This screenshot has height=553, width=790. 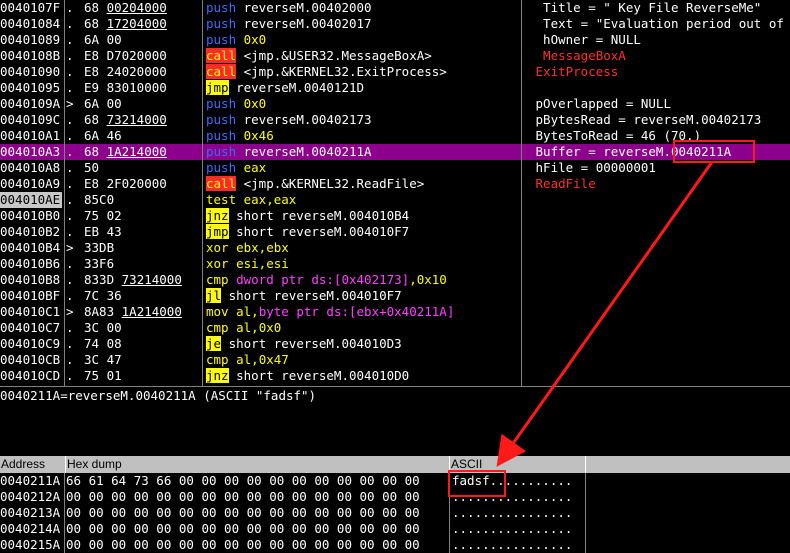 What do you see at coordinates (70, 311) in the screenshot?
I see `jump-marker: >` at bounding box center [70, 311].